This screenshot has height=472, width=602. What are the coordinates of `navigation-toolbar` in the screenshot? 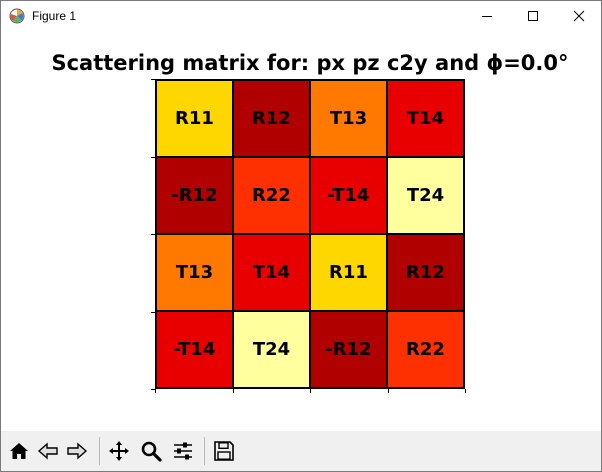 It's located at (301, 451).